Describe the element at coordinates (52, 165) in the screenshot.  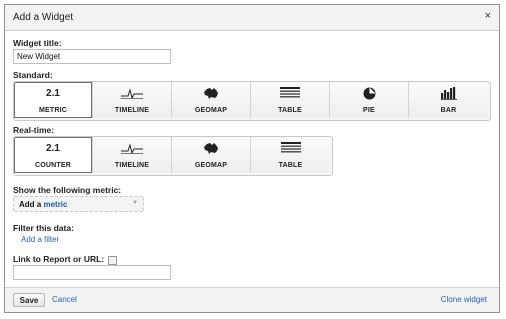
I see `button-caption: COUNTER` at that location.